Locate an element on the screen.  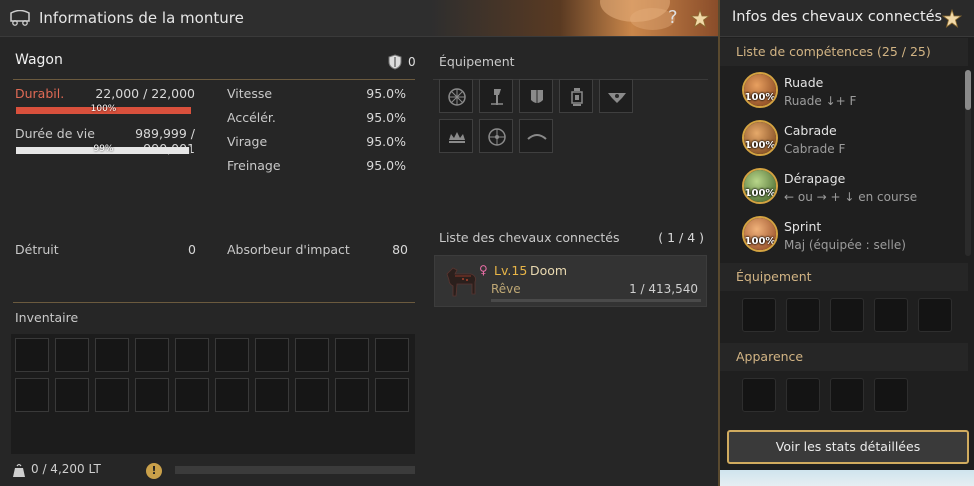
inventory-heading: Inventaire is located at coordinates (47, 317).